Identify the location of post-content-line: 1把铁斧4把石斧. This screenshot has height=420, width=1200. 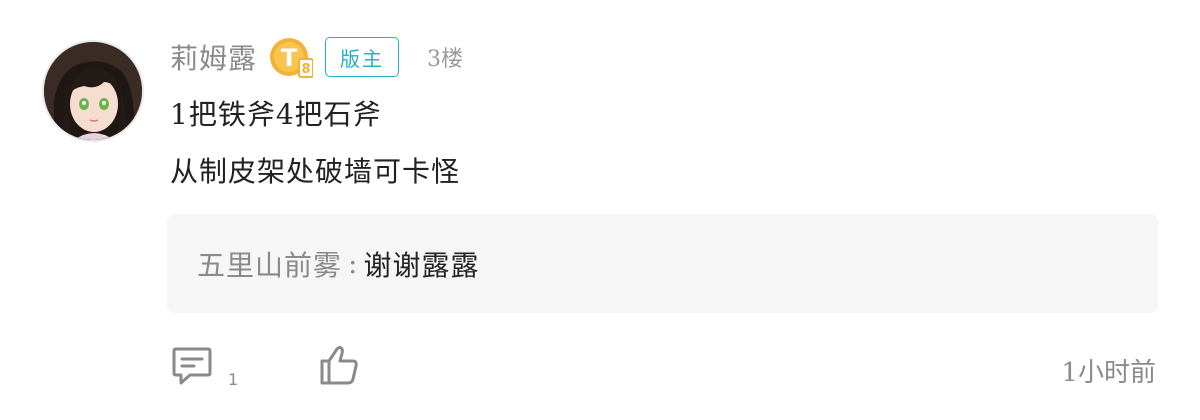
(276, 114).